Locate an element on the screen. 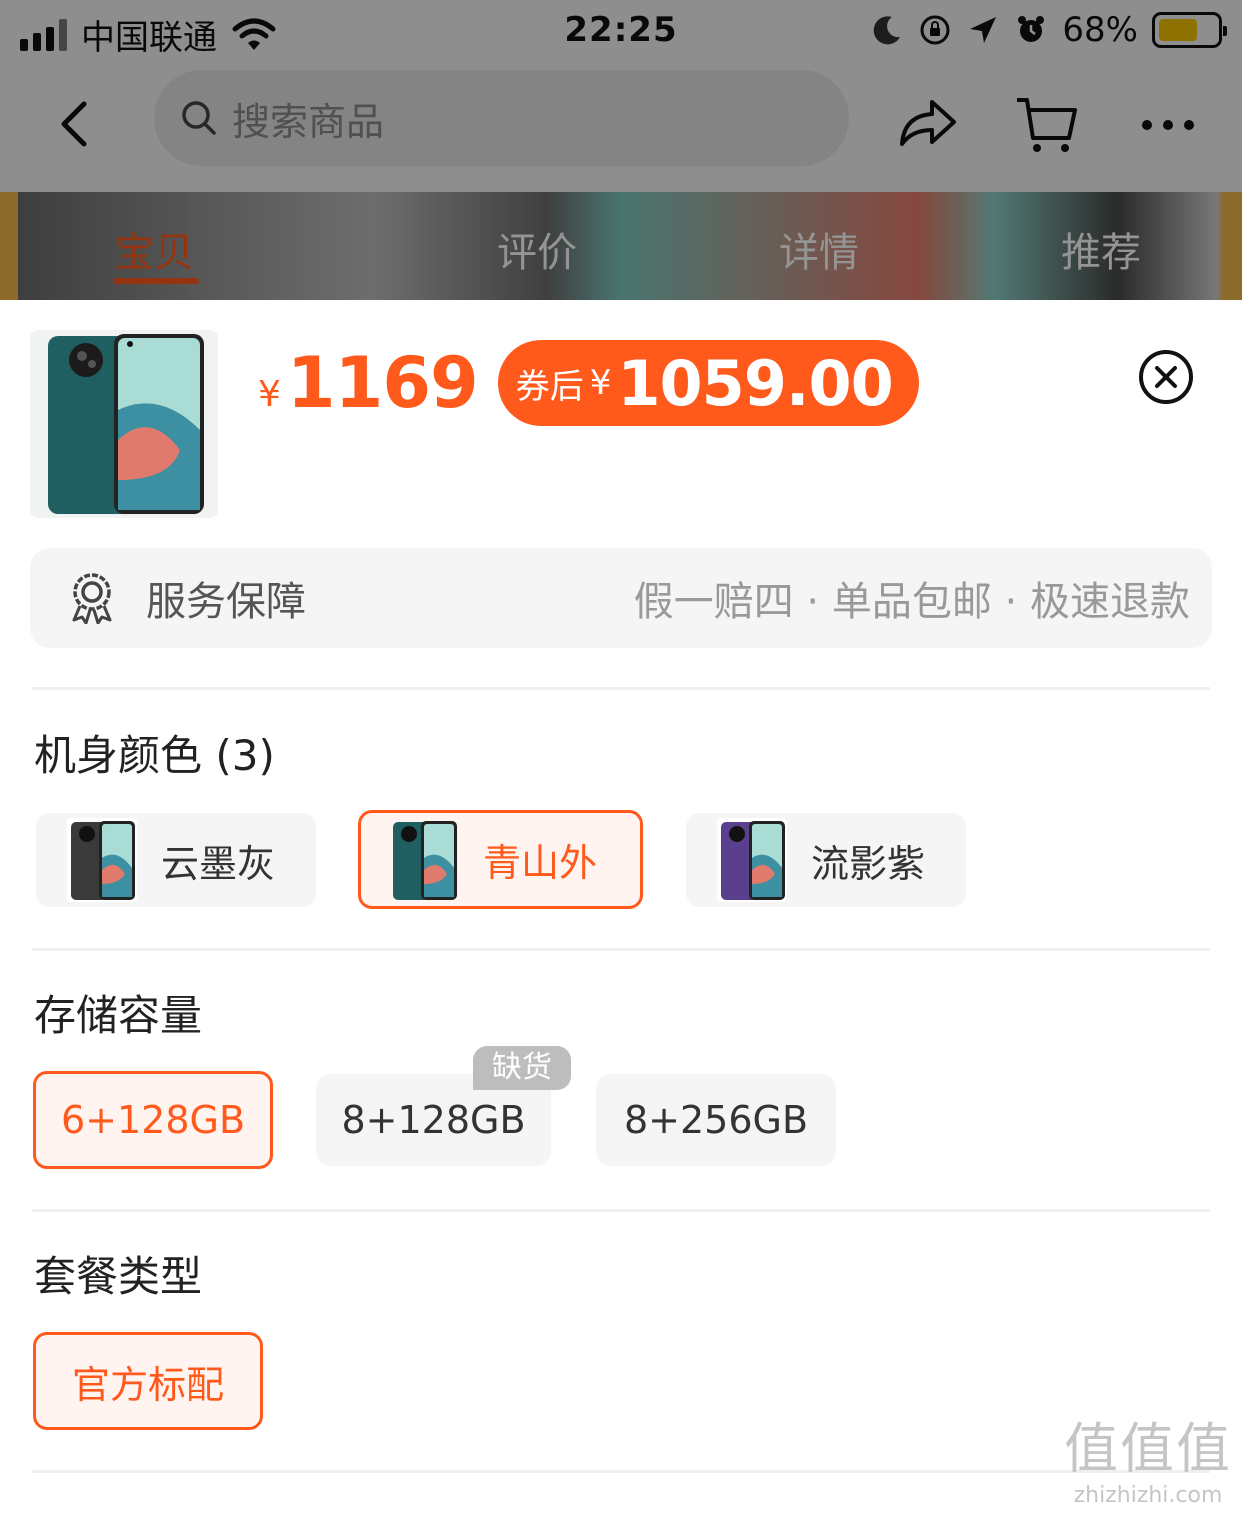 This screenshot has height=1516, width=1242. storage-option-6-128: 6+128GB is located at coordinates (153, 1120).